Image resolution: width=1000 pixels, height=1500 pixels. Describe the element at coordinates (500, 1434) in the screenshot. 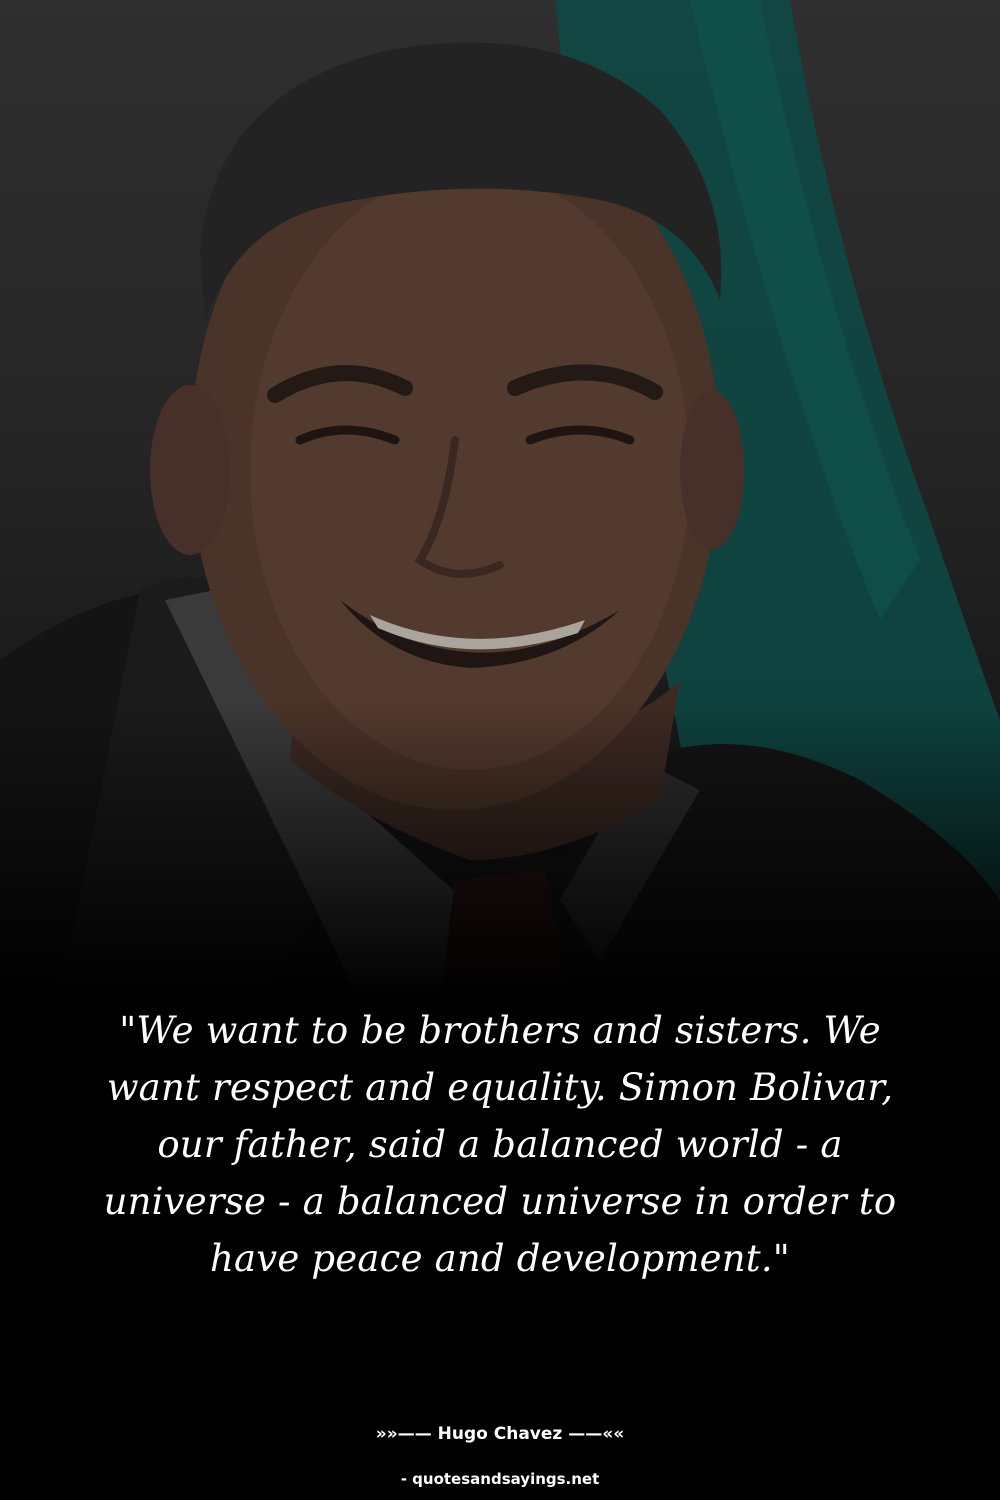

I see `quote-author: »»—— Hugo Chavez ——««` at that location.